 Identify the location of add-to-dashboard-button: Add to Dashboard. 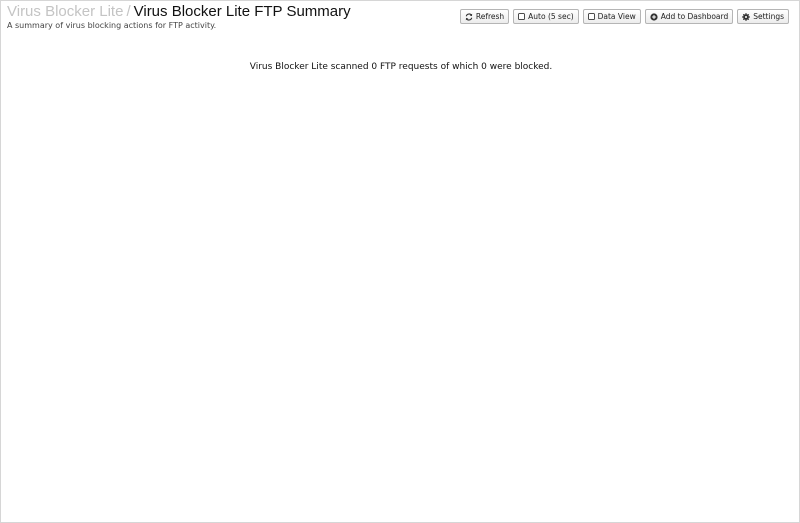
(689, 16).